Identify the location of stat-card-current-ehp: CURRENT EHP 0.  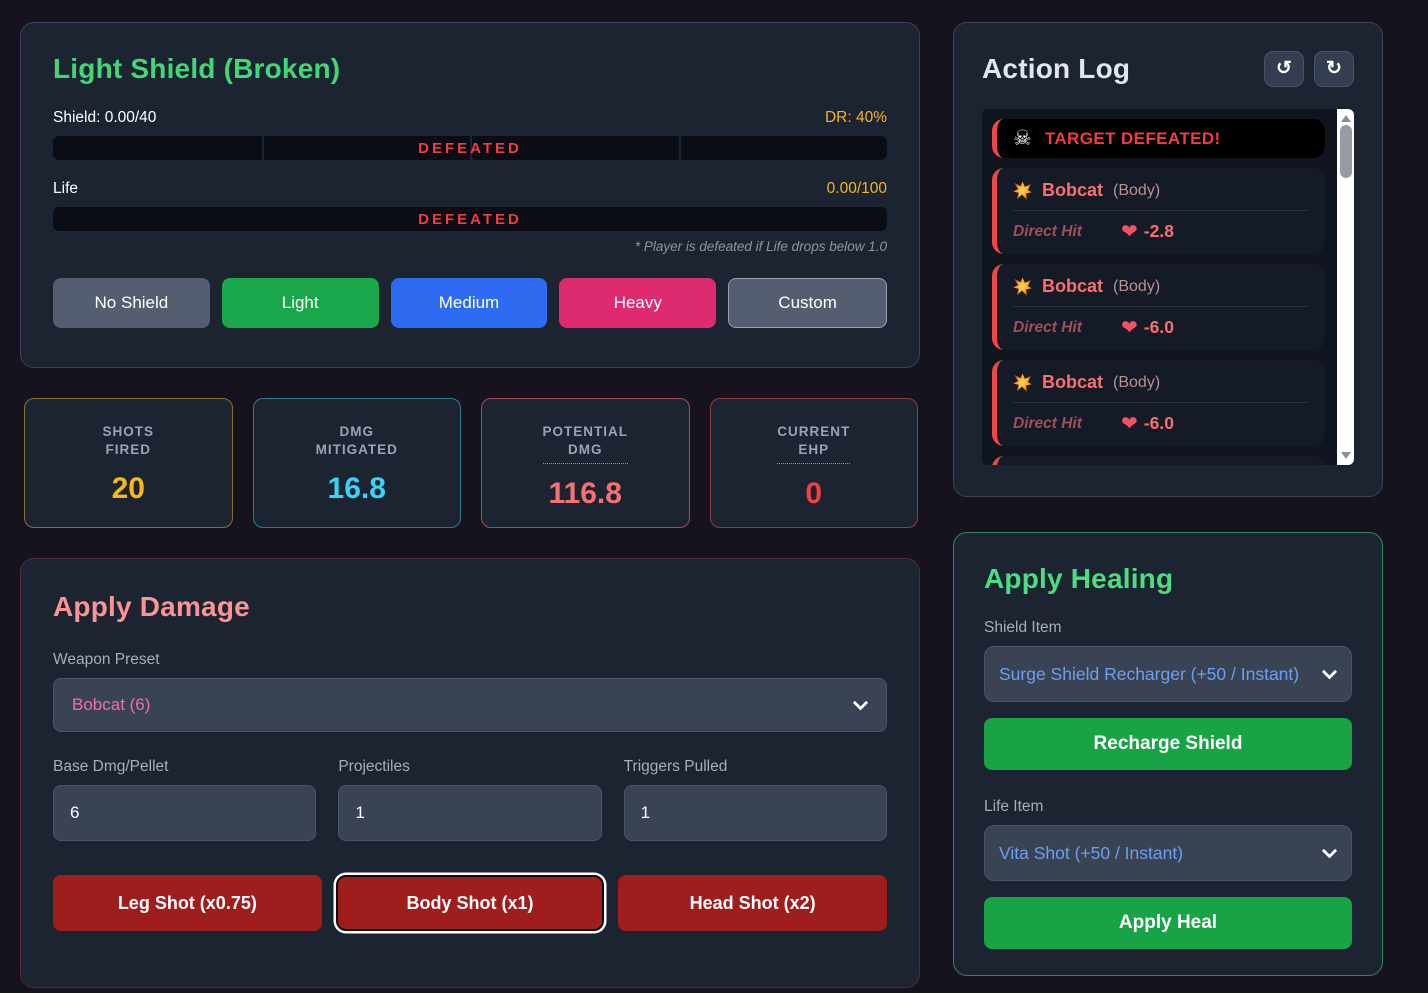
(813, 463).